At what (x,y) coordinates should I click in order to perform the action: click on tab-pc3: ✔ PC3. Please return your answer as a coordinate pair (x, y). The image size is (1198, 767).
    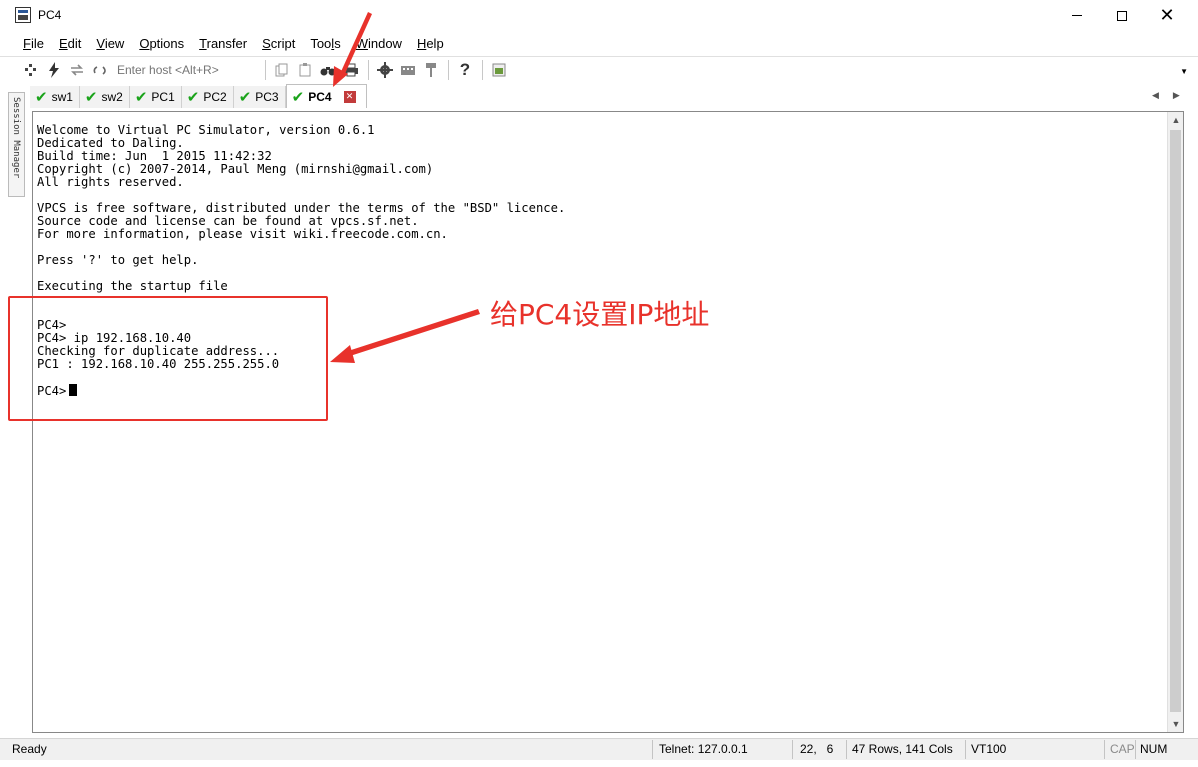
    Looking at the image, I should click on (259, 97).